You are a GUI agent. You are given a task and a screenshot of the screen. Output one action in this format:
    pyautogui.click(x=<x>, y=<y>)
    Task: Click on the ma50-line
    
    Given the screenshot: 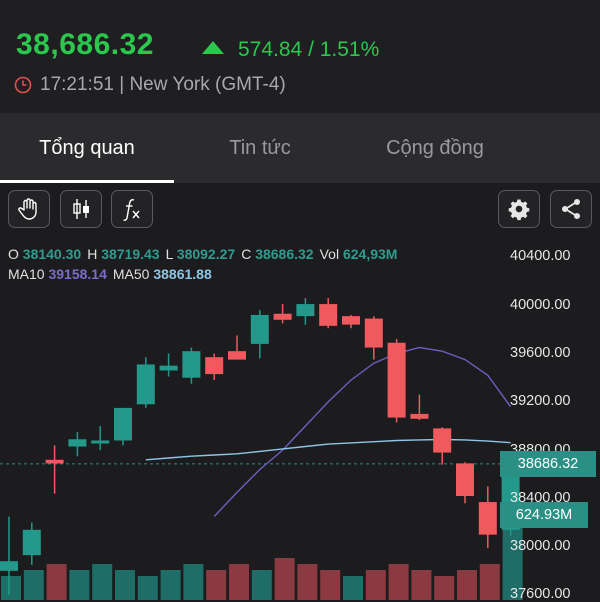 What is the action you would take?
    pyautogui.click(x=328, y=449)
    